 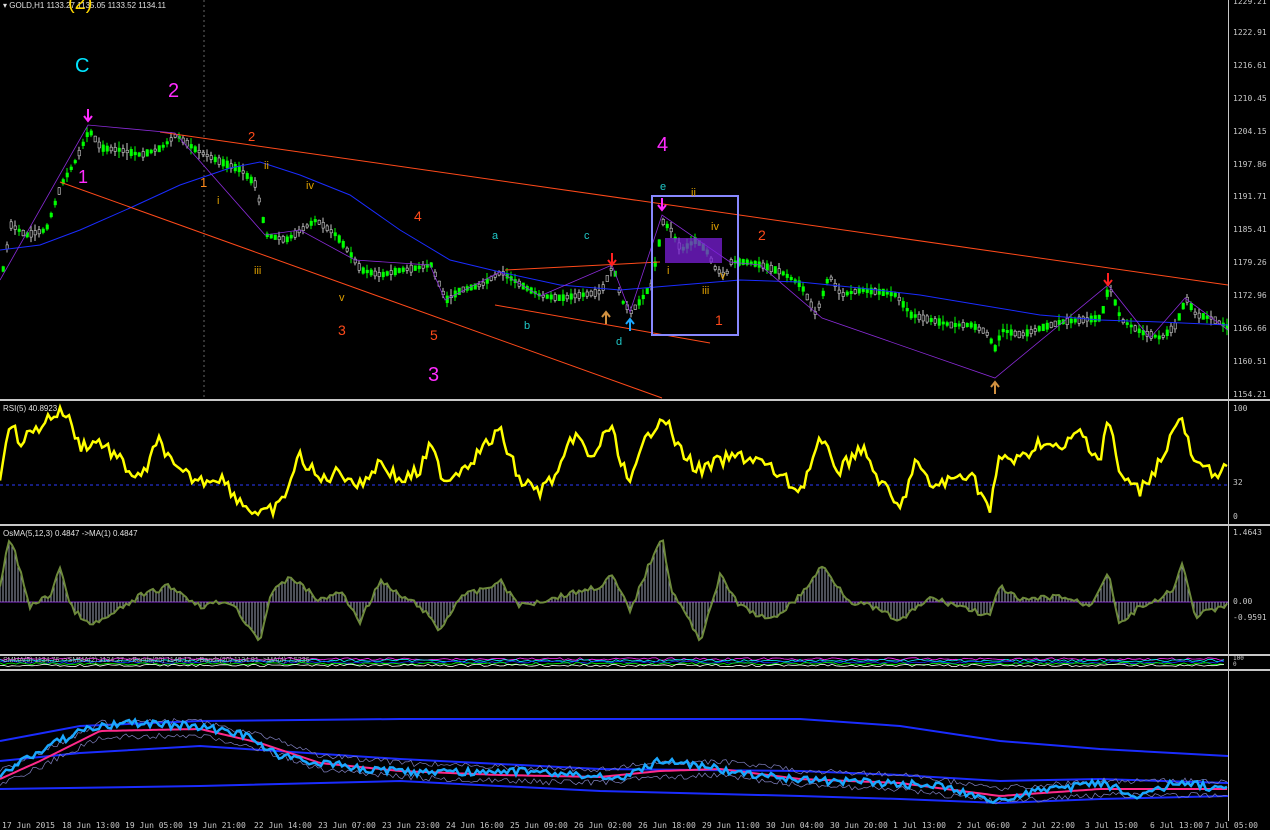 What do you see at coordinates (1250, 617) in the screenshot?
I see `osma-tick-min: -0.9591` at bounding box center [1250, 617].